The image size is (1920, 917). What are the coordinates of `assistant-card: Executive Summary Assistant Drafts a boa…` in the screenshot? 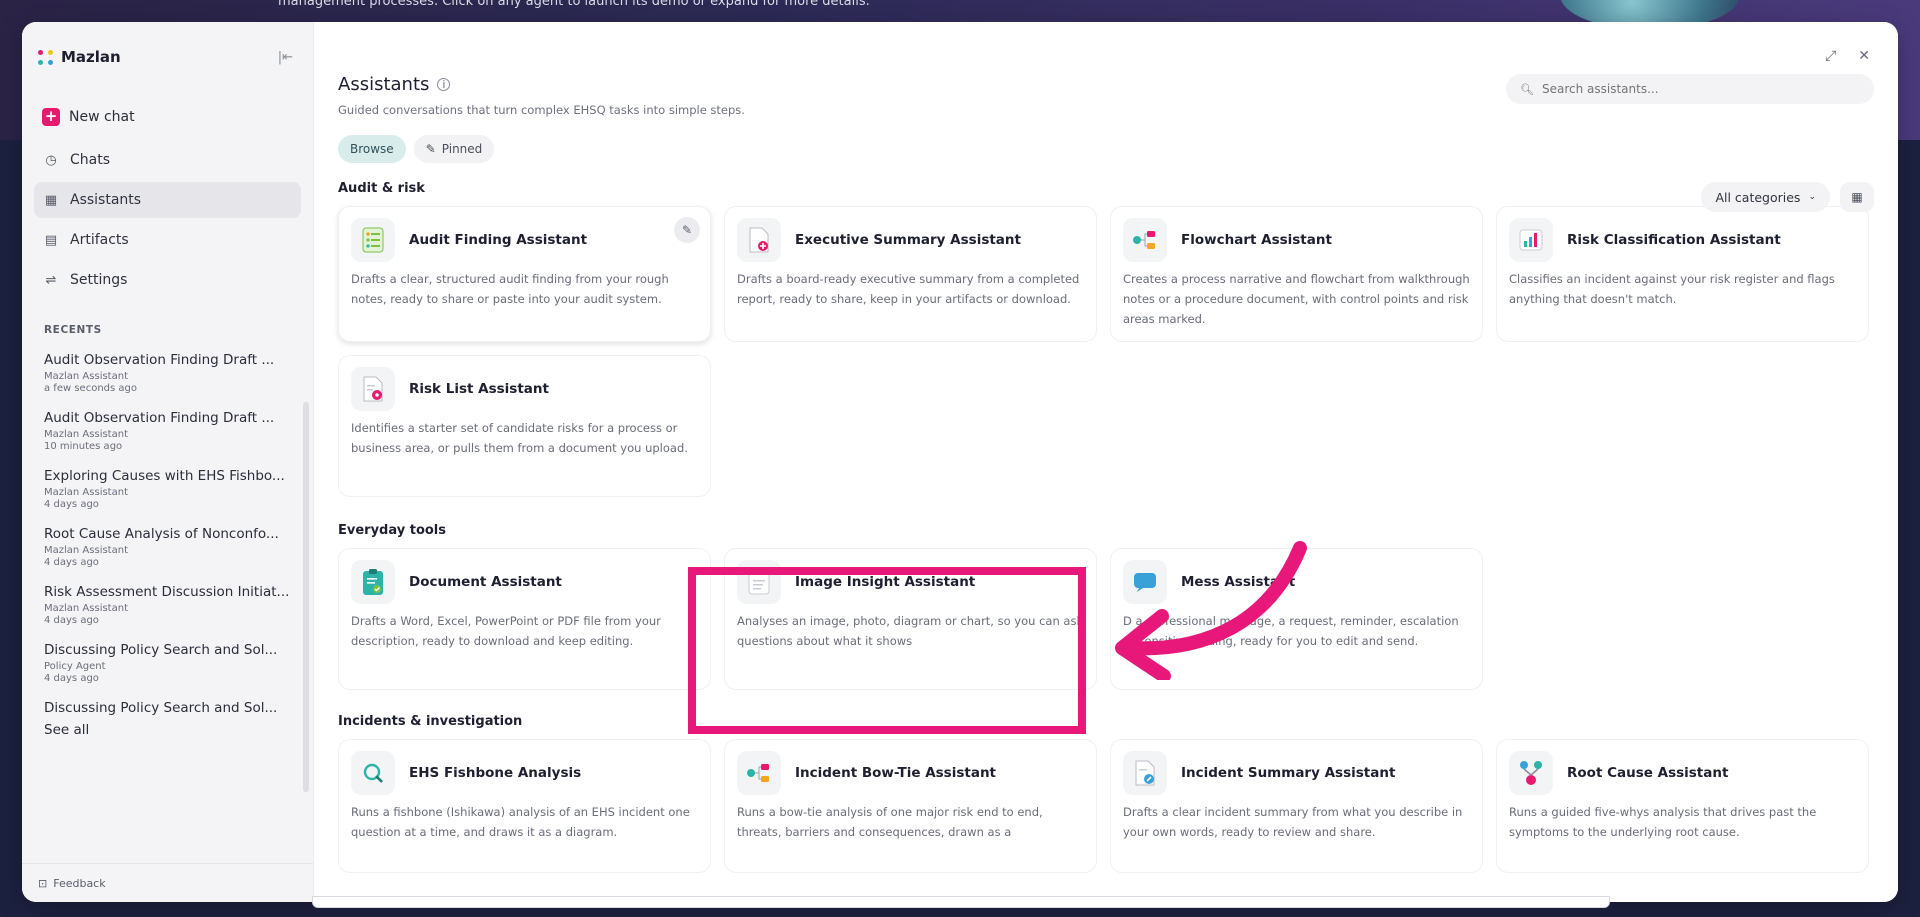 It's located at (910, 274).